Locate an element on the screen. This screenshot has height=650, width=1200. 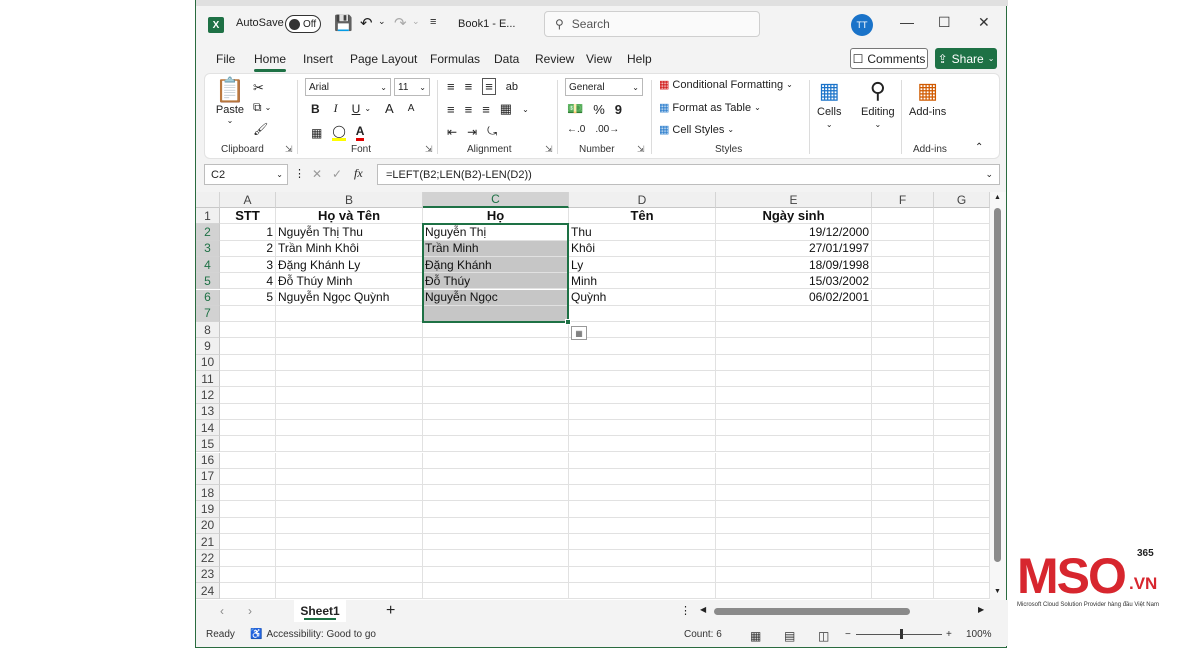
cell-b17 is located at coordinates (349, 477).